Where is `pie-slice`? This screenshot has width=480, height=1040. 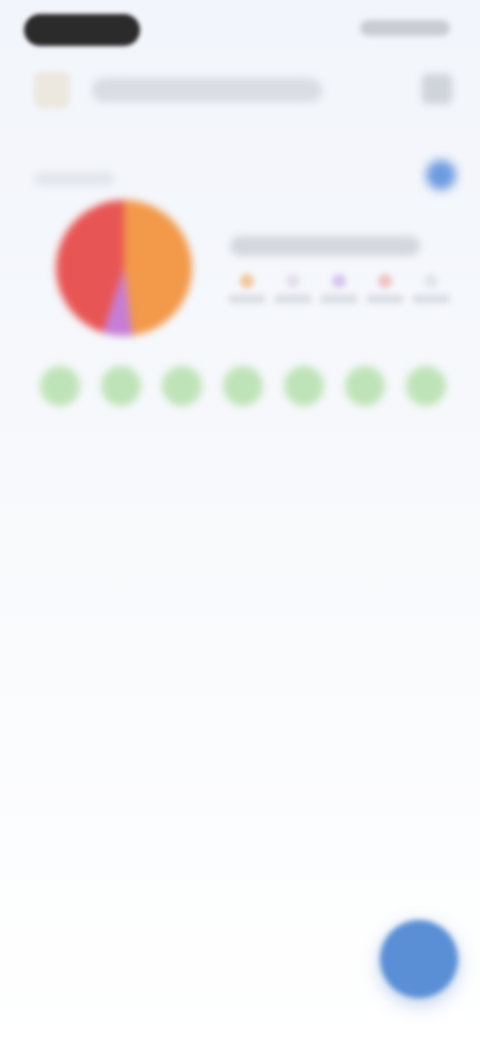
pie-slice is located at coordinates (158, 268).